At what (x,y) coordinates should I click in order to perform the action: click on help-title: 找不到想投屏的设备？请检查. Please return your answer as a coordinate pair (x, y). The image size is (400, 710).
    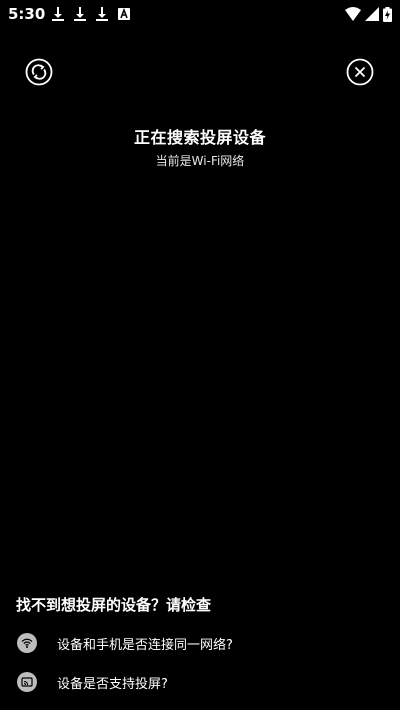
    Looking at the image, I should click on (114, 605).